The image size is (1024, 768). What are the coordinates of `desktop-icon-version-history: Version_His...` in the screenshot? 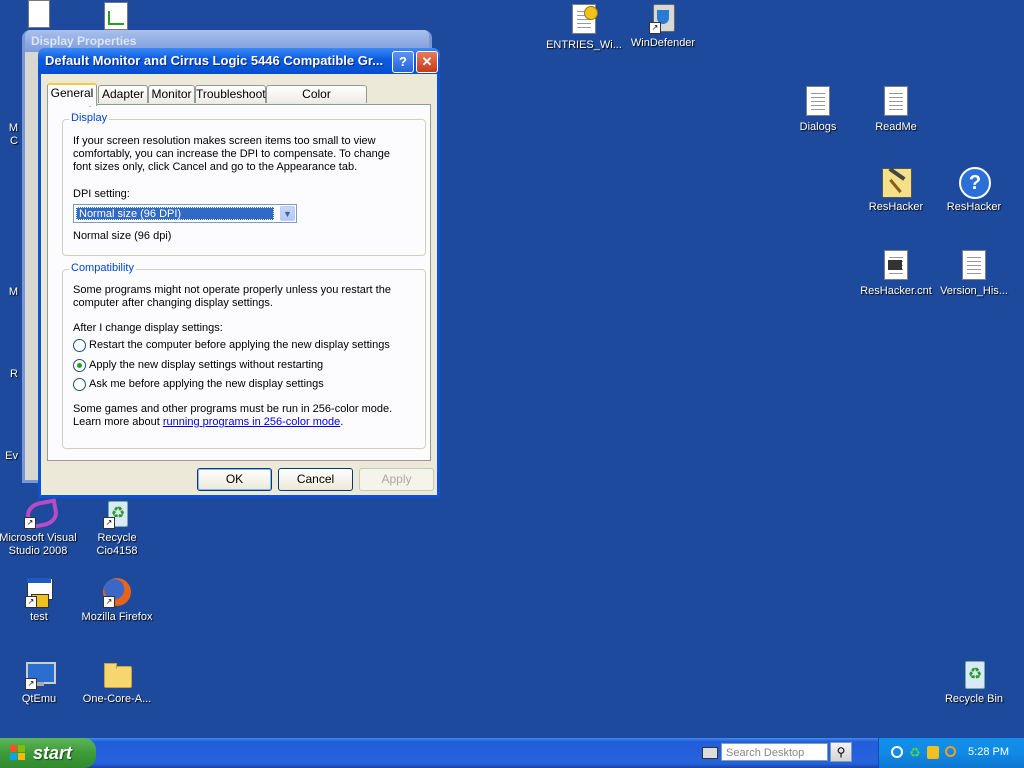 It's located at (974, 273).